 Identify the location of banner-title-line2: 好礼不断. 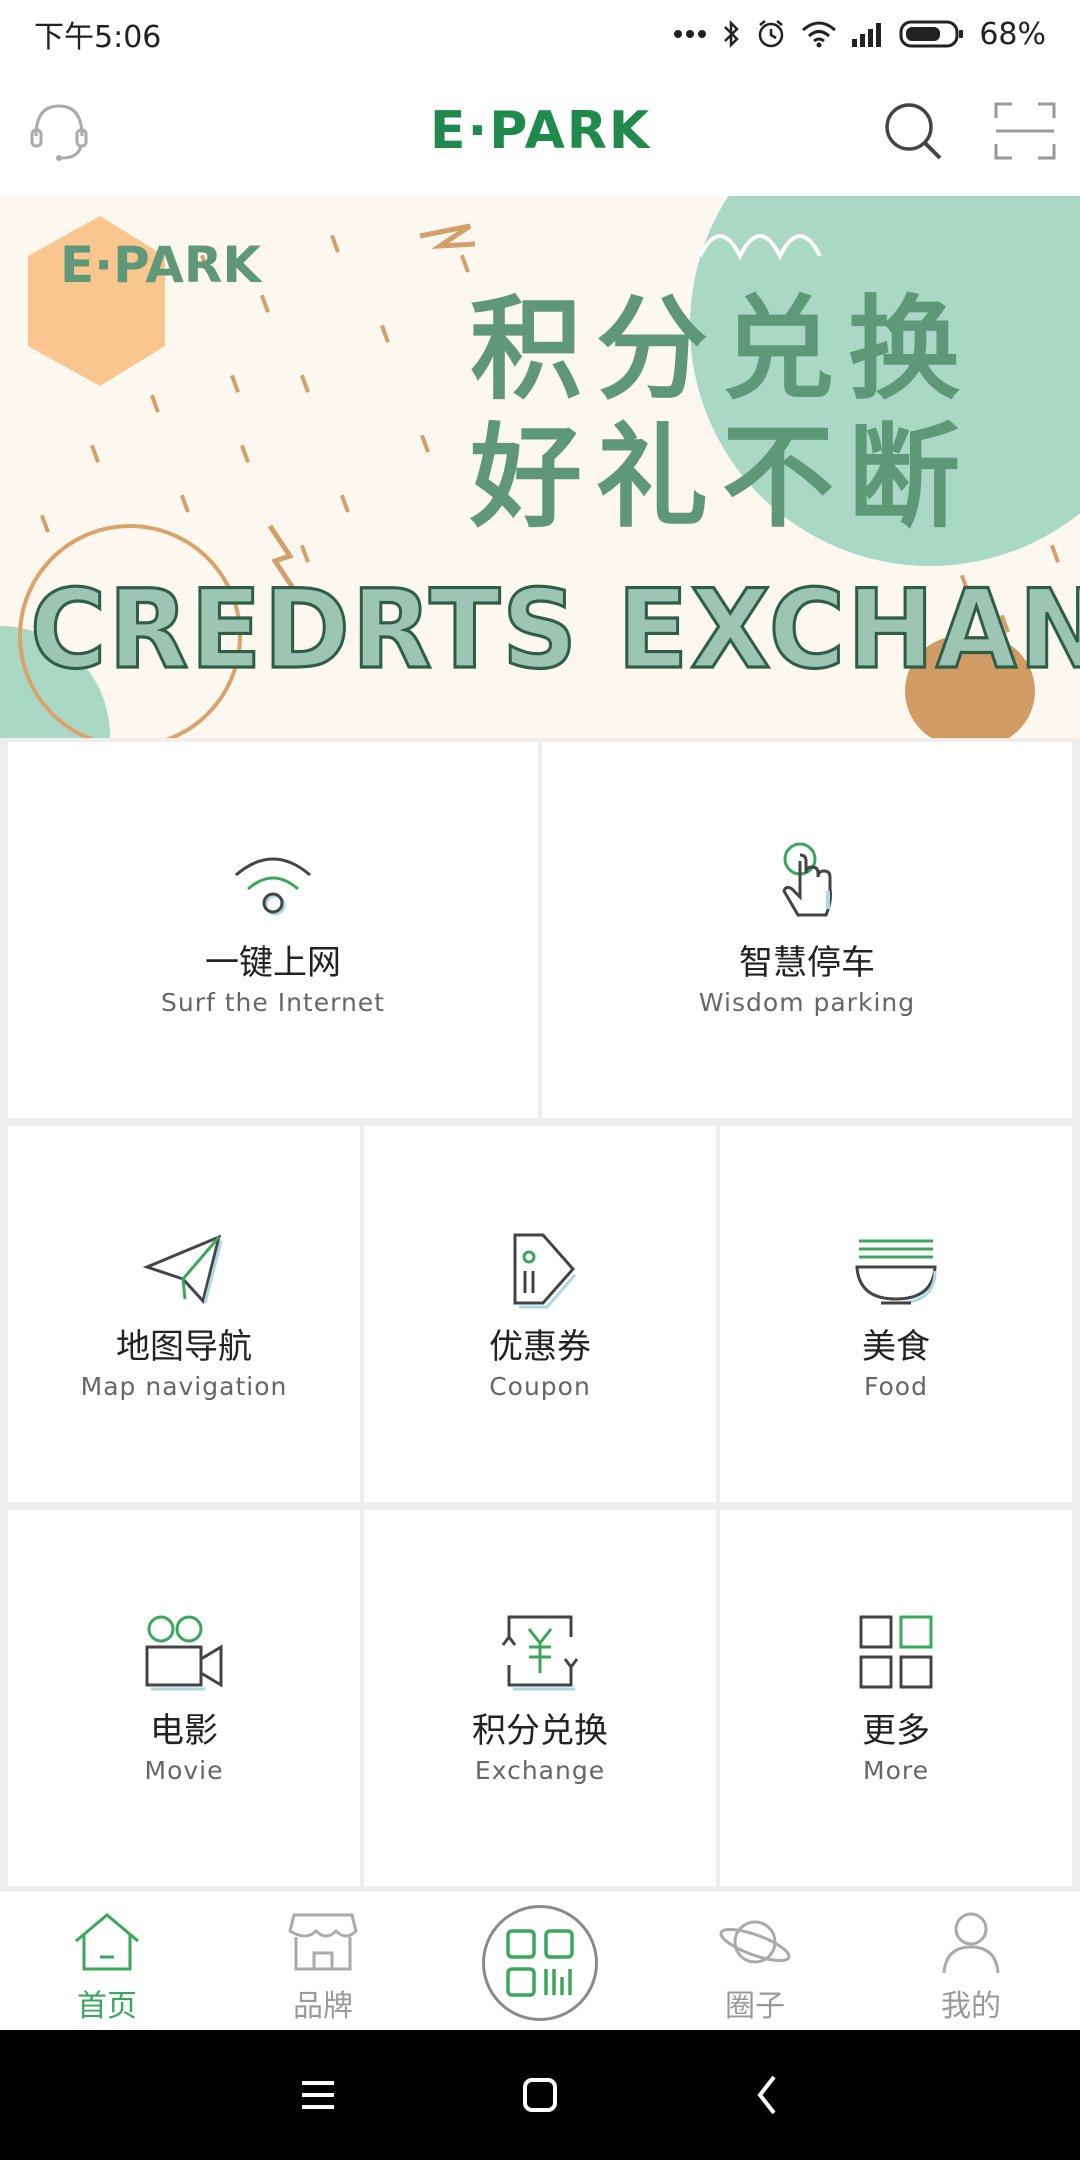
(722, 477).